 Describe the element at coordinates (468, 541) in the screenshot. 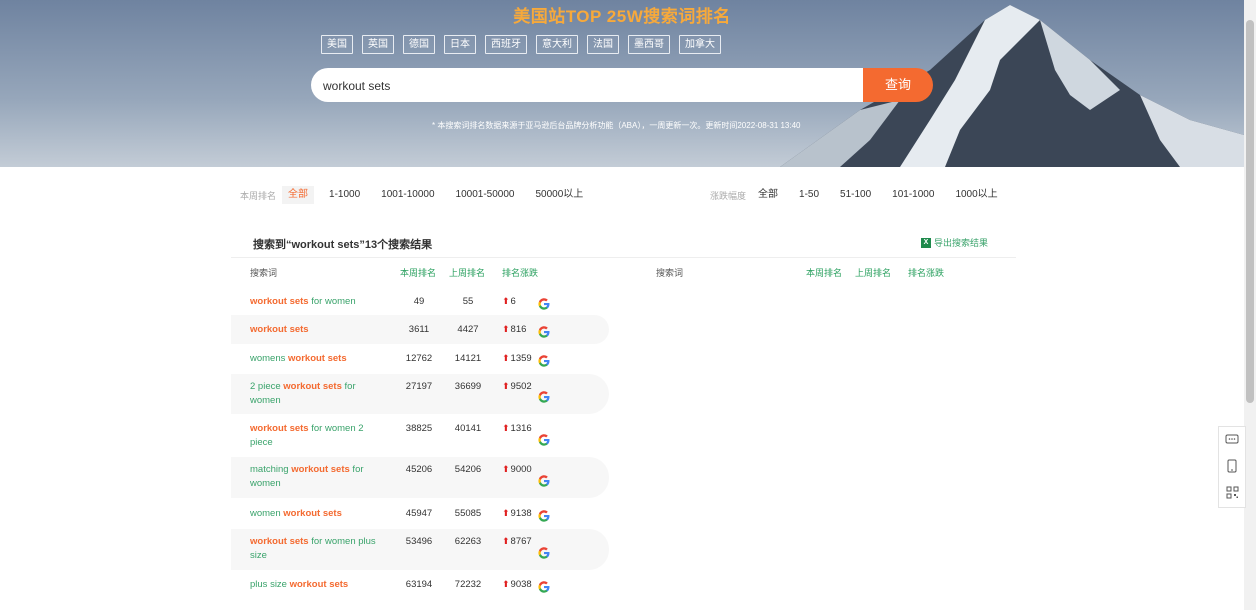

I see `last-week-rank: 62263` at that location.